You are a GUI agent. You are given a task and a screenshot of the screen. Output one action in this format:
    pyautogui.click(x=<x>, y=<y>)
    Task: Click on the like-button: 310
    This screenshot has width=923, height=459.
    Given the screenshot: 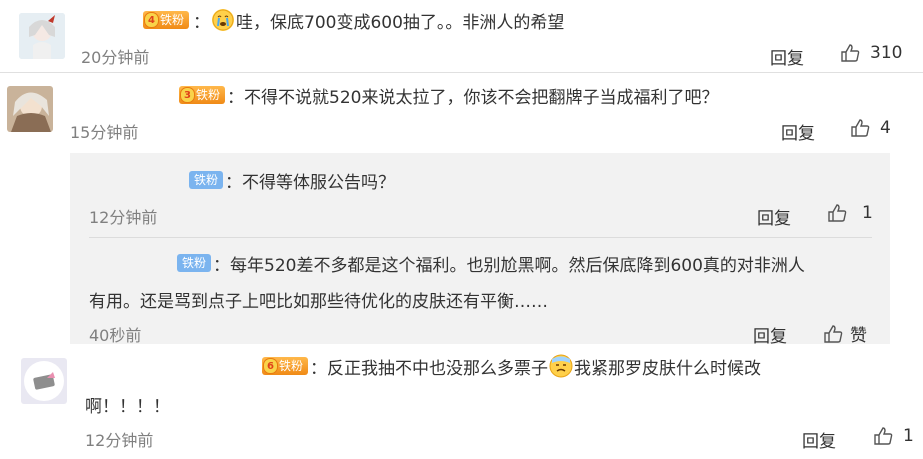 What is the action you would take?
    pyautogui.click(x=871, y=53)
    